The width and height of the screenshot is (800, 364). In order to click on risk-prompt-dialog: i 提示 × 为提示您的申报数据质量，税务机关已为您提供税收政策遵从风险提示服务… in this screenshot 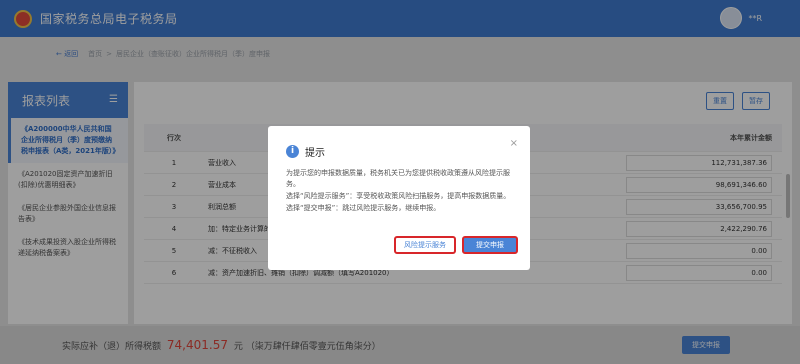, I will do `click(399, 198)`.